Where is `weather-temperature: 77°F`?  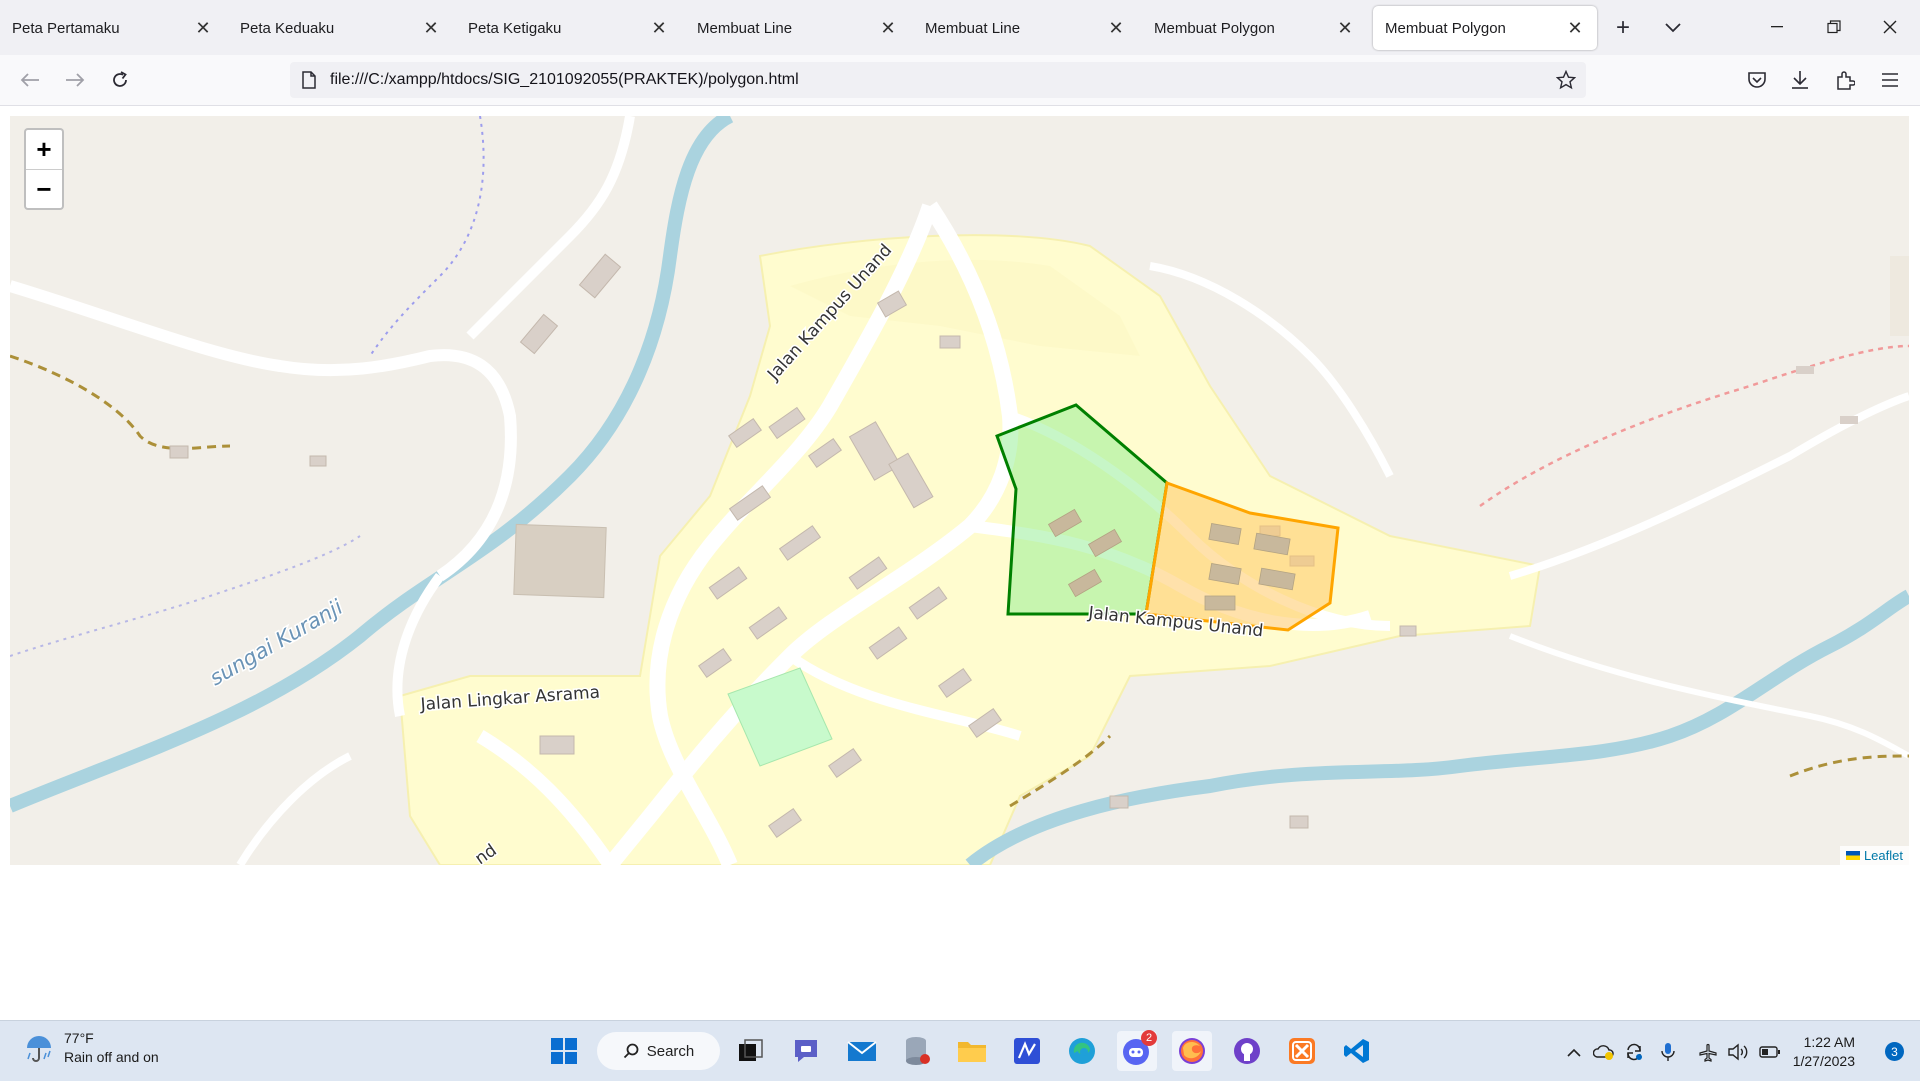 weather-temperature: 77°F is located at coordinates (79, 1038).